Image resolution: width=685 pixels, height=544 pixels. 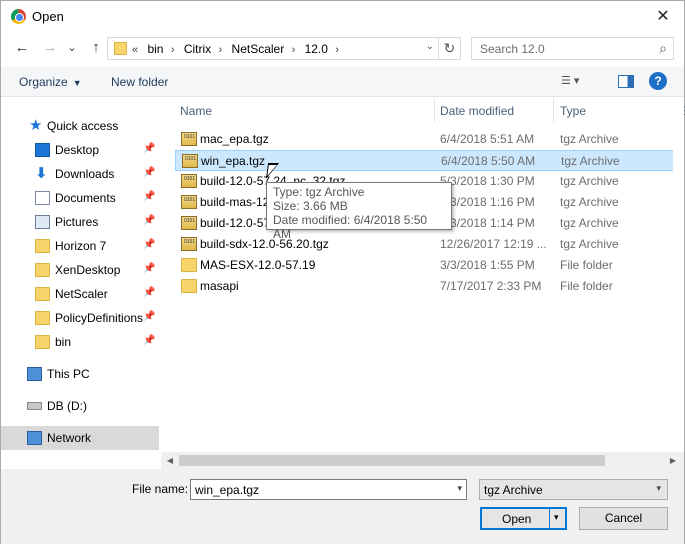 I want to click on search-placeholder: Search 12.0, so click(x=512, y=49).